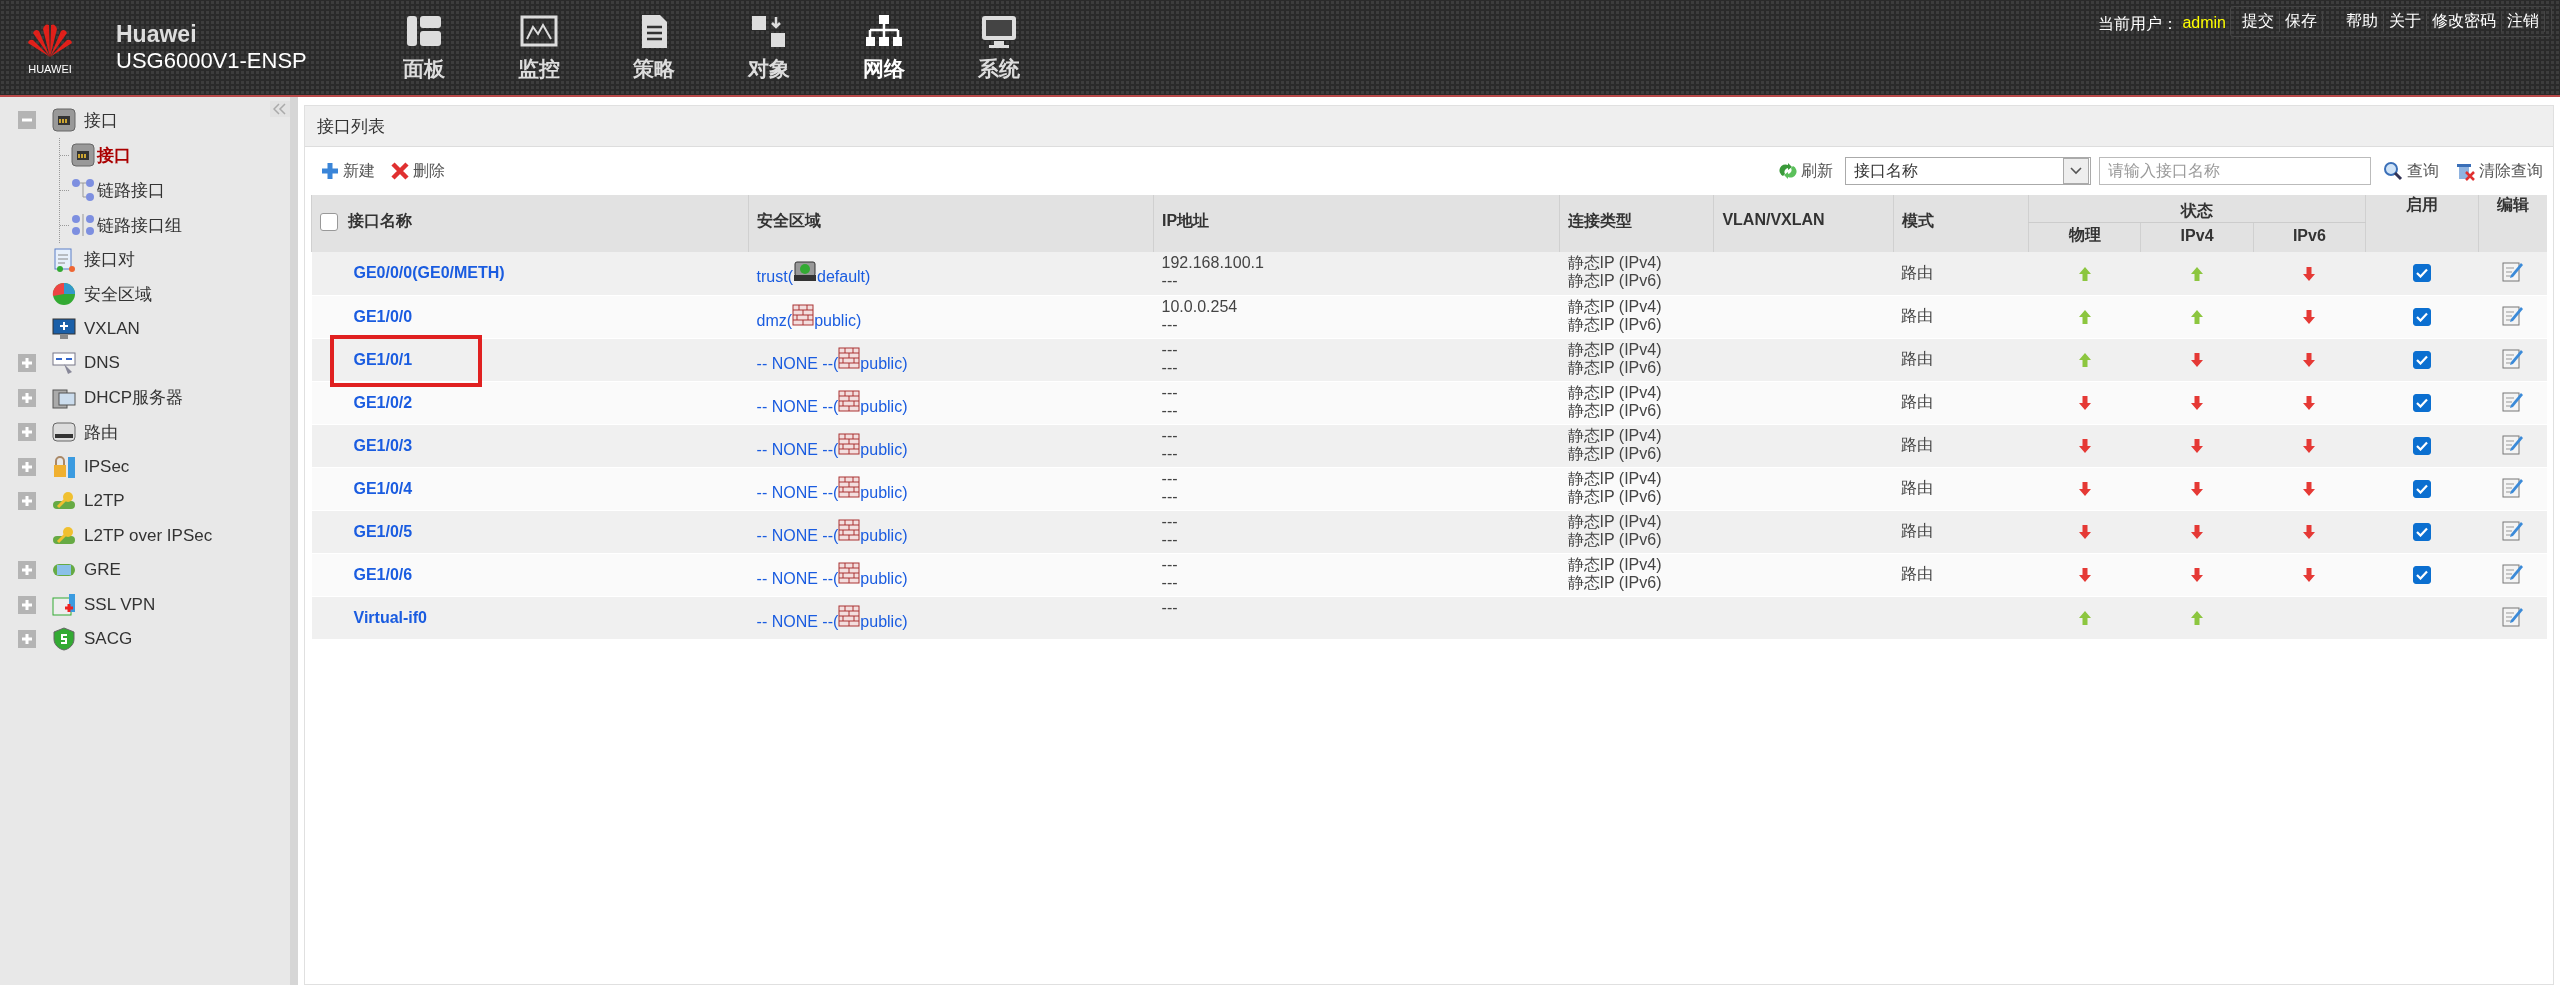  What do you see at coordinates (423, 47) in the screenshot?
I see `nav-tab: 面板` at bounding box center [423, 47].